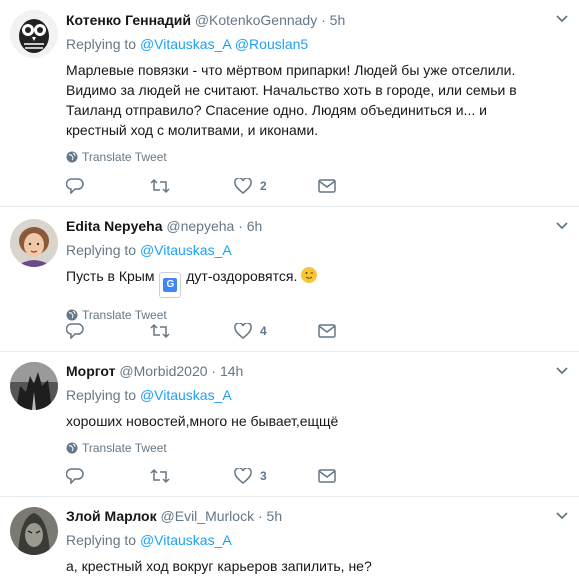 The width and height of the screenshot is (579, 577). Describe the element at coordinates (208, 516) in the screenshot. I see `user-handle: @Evil_Murlock` at that location.